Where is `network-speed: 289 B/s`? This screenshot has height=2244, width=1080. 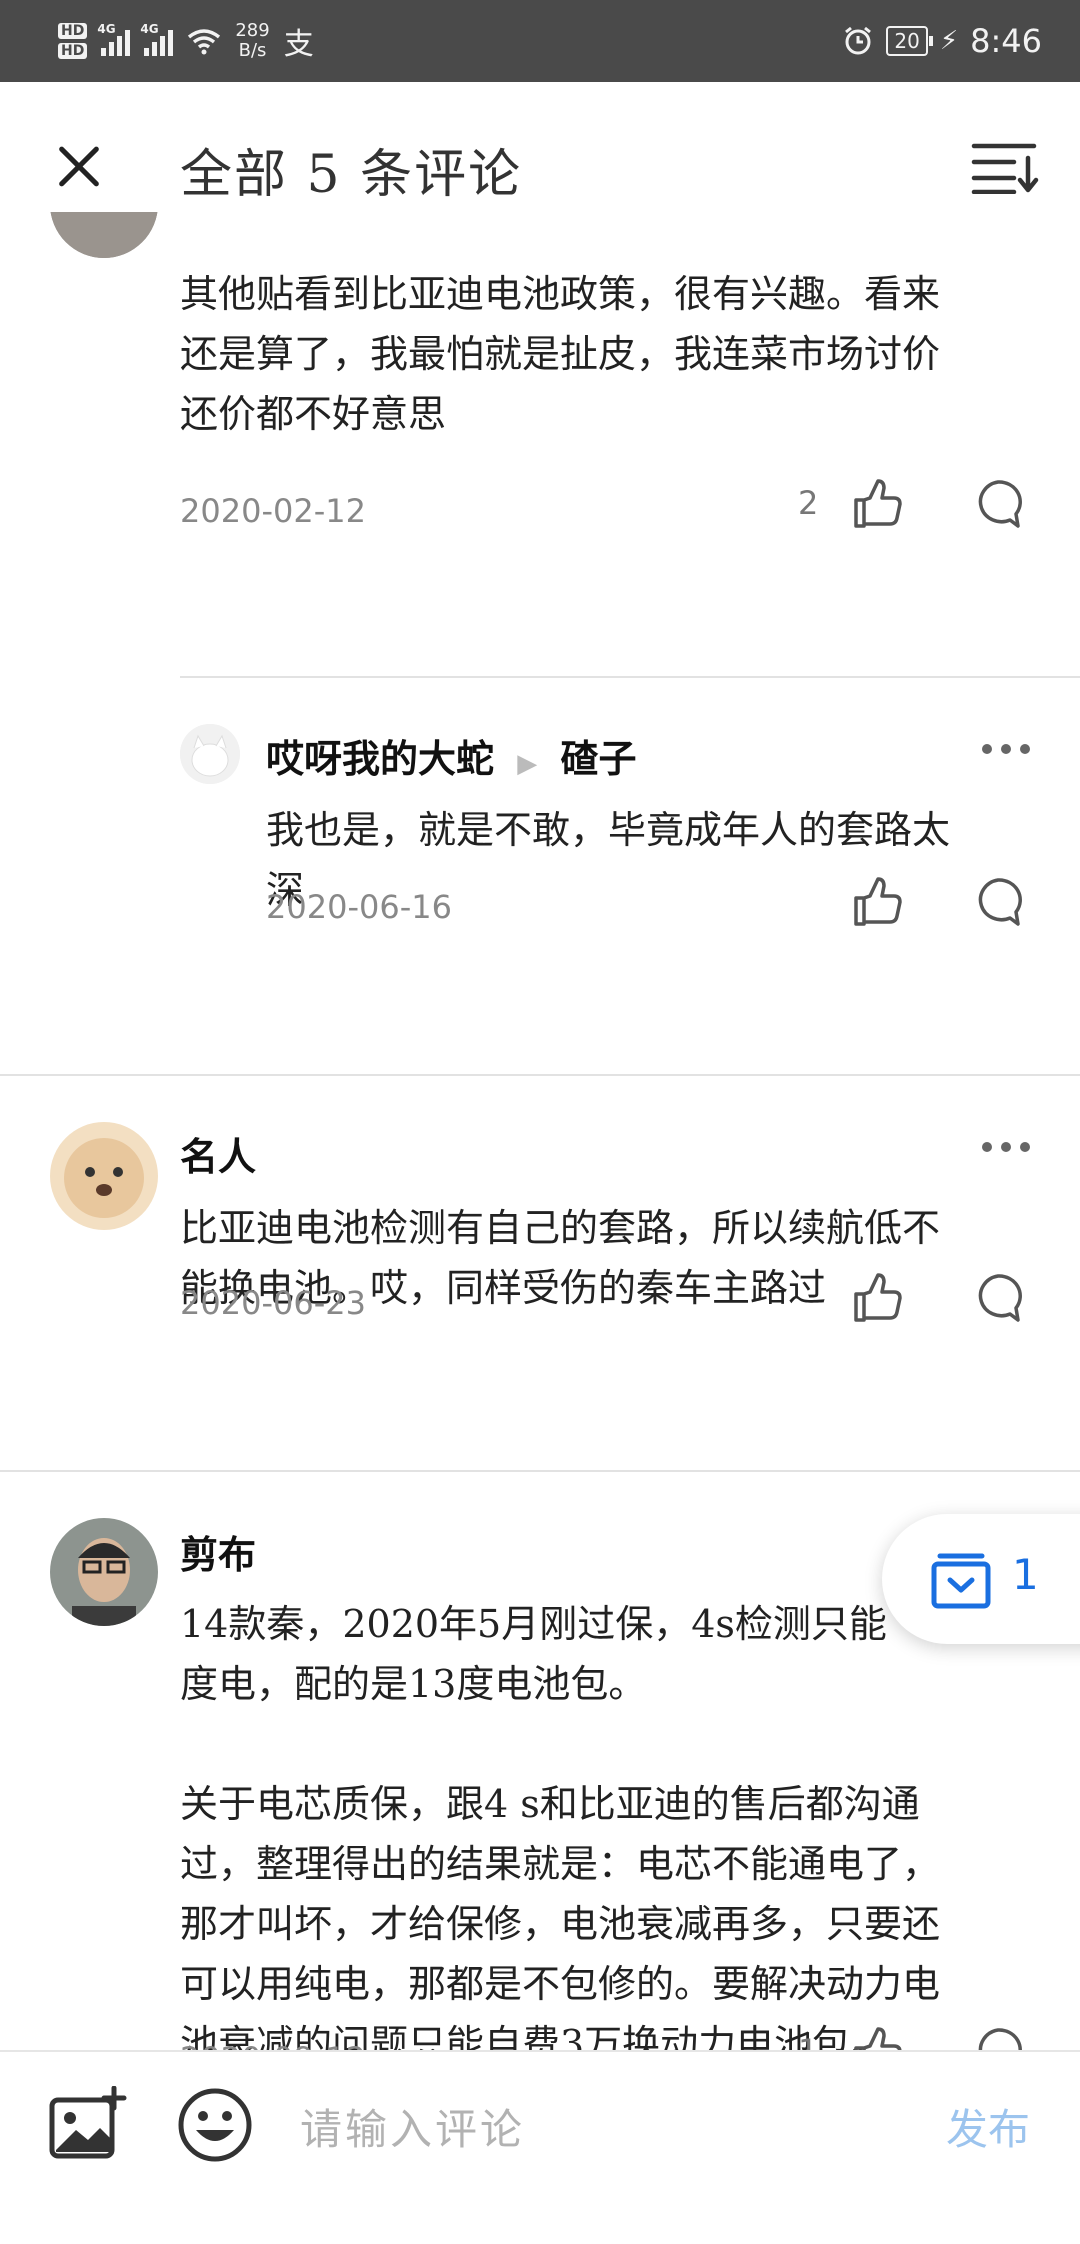
network-speed: 289 B/s is located at coordinates (252, 41).